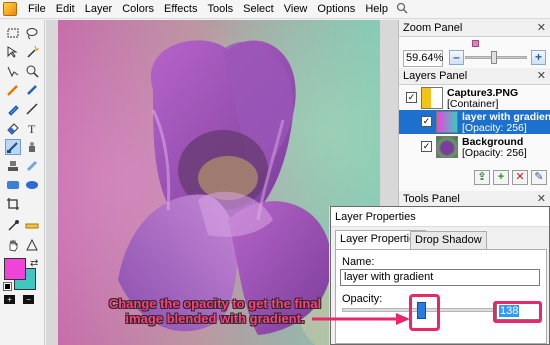 The width and height of the screenshot is (550, 345). Describe the element at coordinates (32, 33) in the screenshot. I see `lasso-icon` at that location.